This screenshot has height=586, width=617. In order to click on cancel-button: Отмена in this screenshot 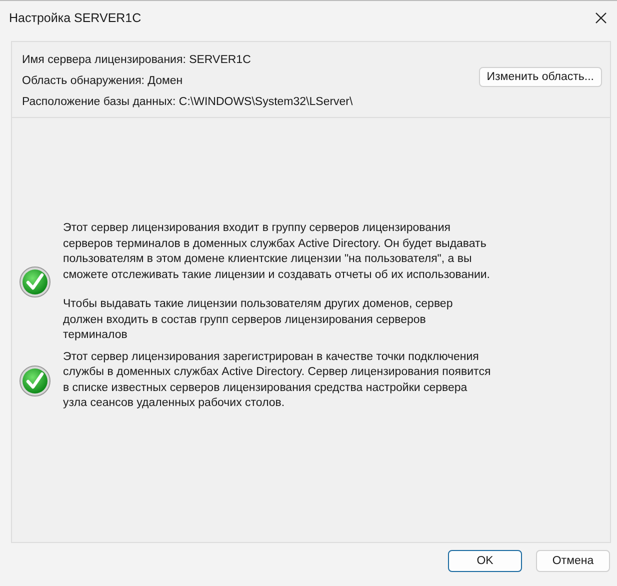, I will do `click(573, 561)`.